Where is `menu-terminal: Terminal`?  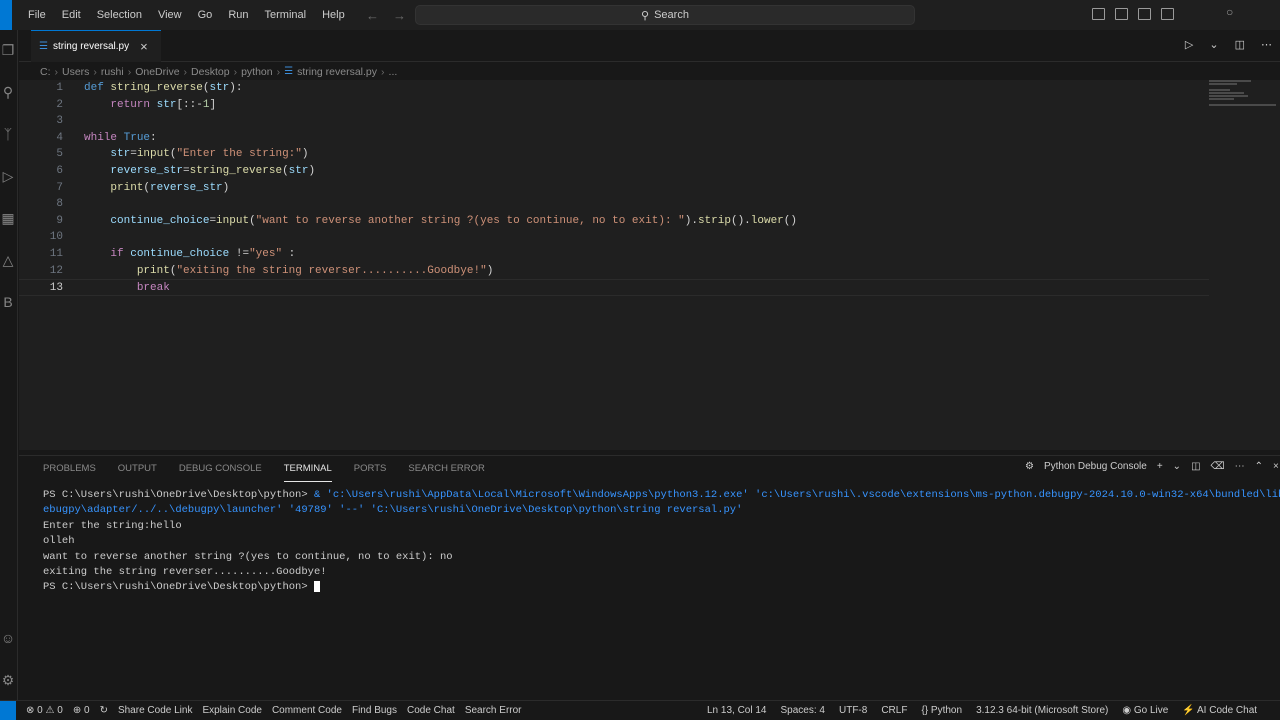 menu-terminal: Terminal is located at coordinates (286, 15).